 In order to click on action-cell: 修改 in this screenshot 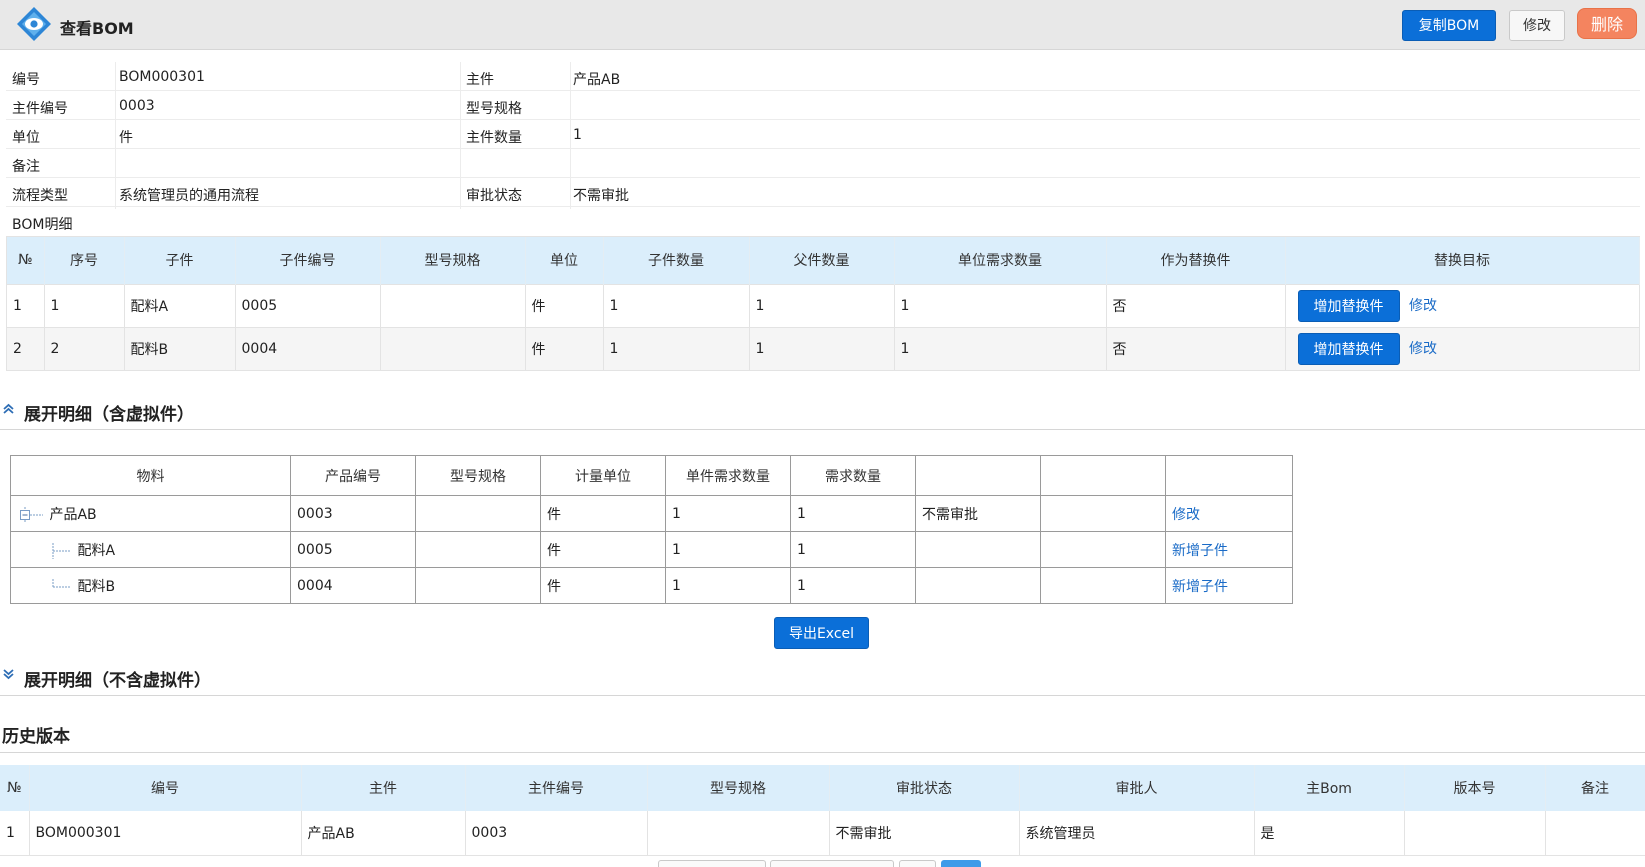, I will do `click(1229, 513)`.